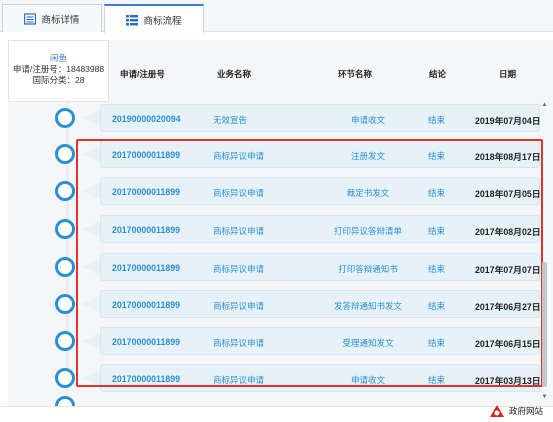 This screenshot has width=553, height=422. I want to click on col-header-step: 环节名称, so click(355, 74).